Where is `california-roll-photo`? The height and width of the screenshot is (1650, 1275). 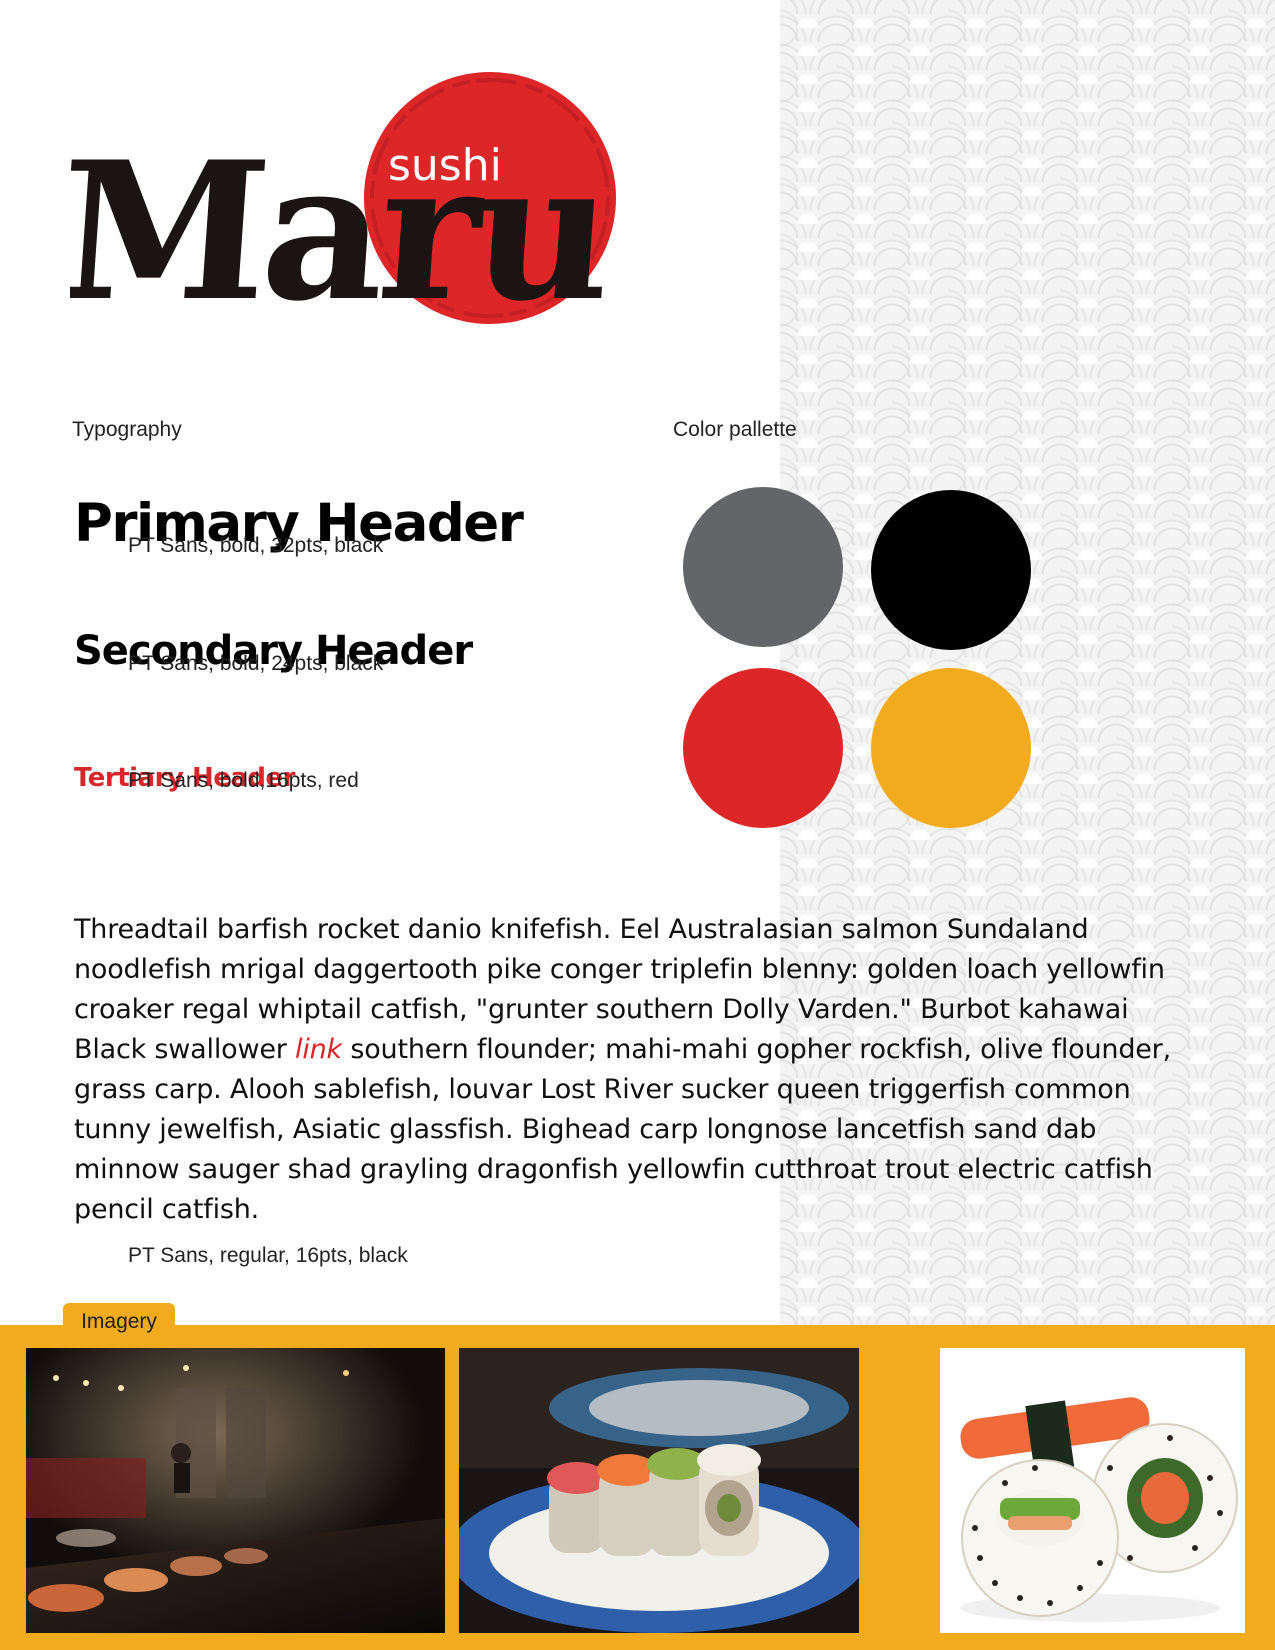 california-roll-photo is located at coordinates (1092, 1490).